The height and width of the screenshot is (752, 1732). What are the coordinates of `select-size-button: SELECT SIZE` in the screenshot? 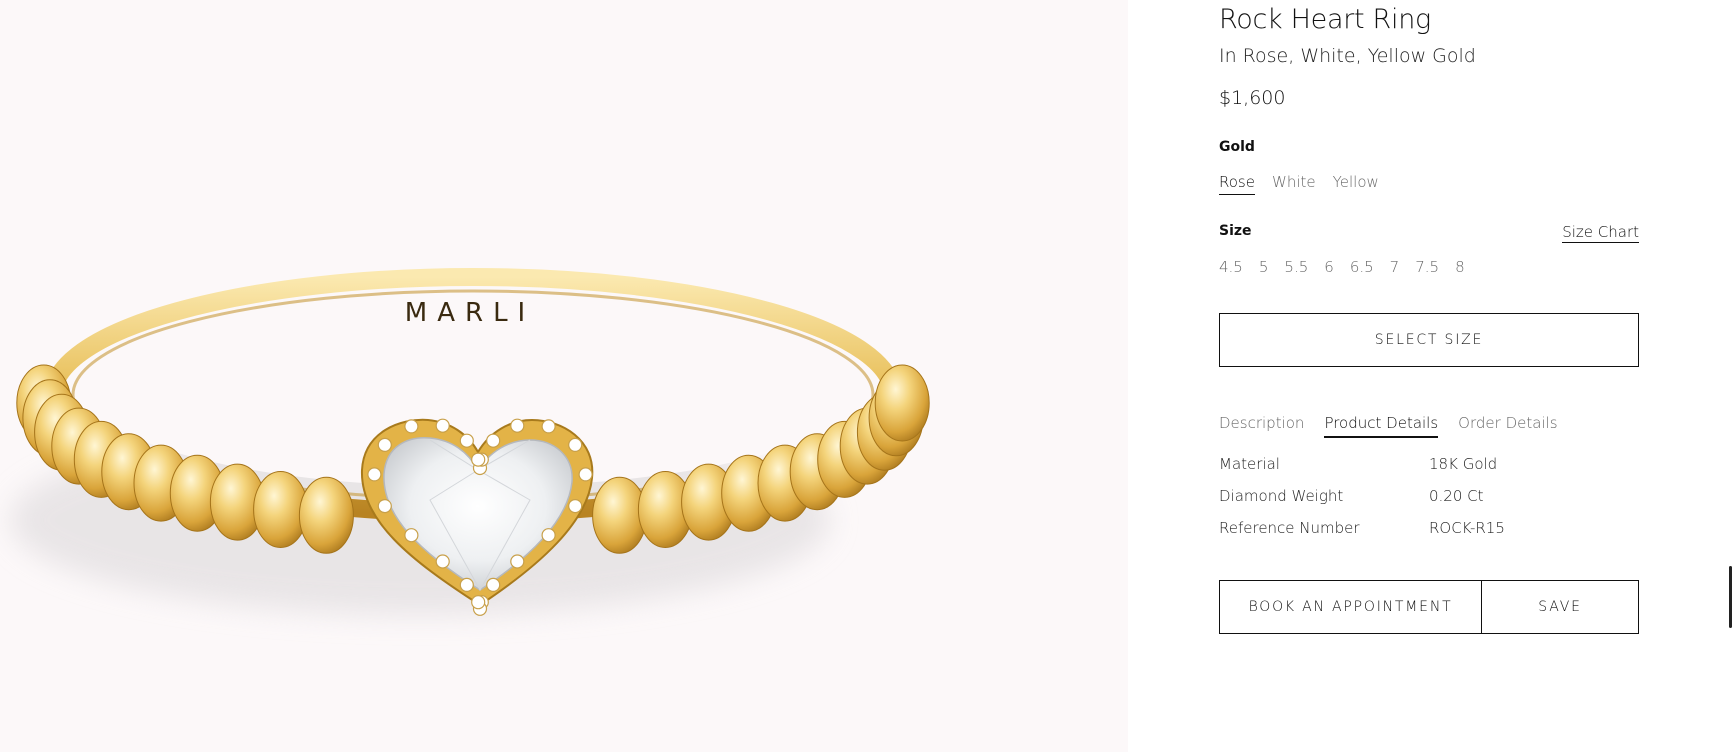 It's located at (1429, 340).